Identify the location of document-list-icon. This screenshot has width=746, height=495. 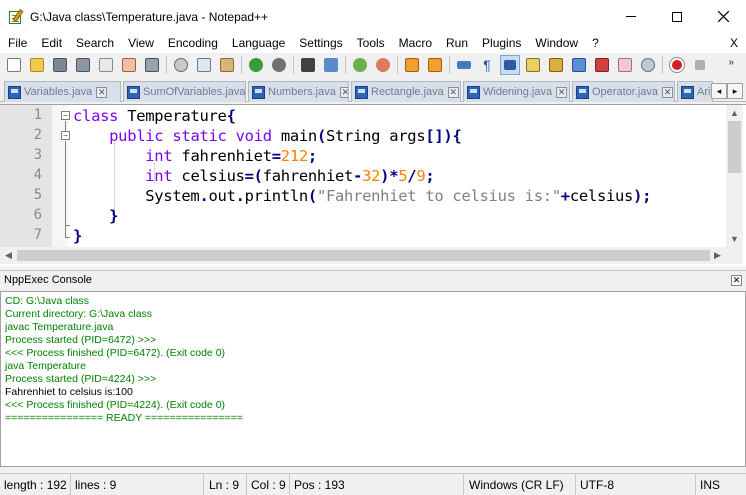
(602, 65).